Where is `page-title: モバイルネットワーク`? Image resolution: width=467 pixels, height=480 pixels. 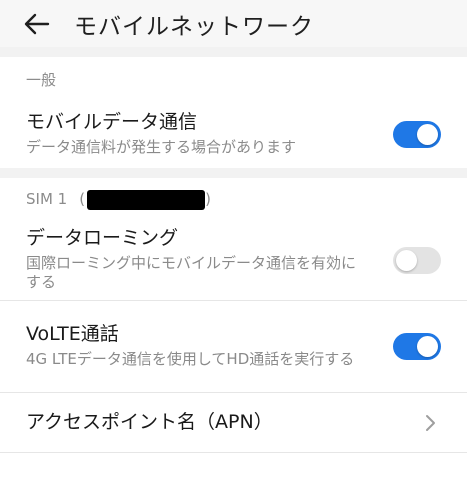 page-title: モバイルネットワーク is located at coordinates (194, 26).